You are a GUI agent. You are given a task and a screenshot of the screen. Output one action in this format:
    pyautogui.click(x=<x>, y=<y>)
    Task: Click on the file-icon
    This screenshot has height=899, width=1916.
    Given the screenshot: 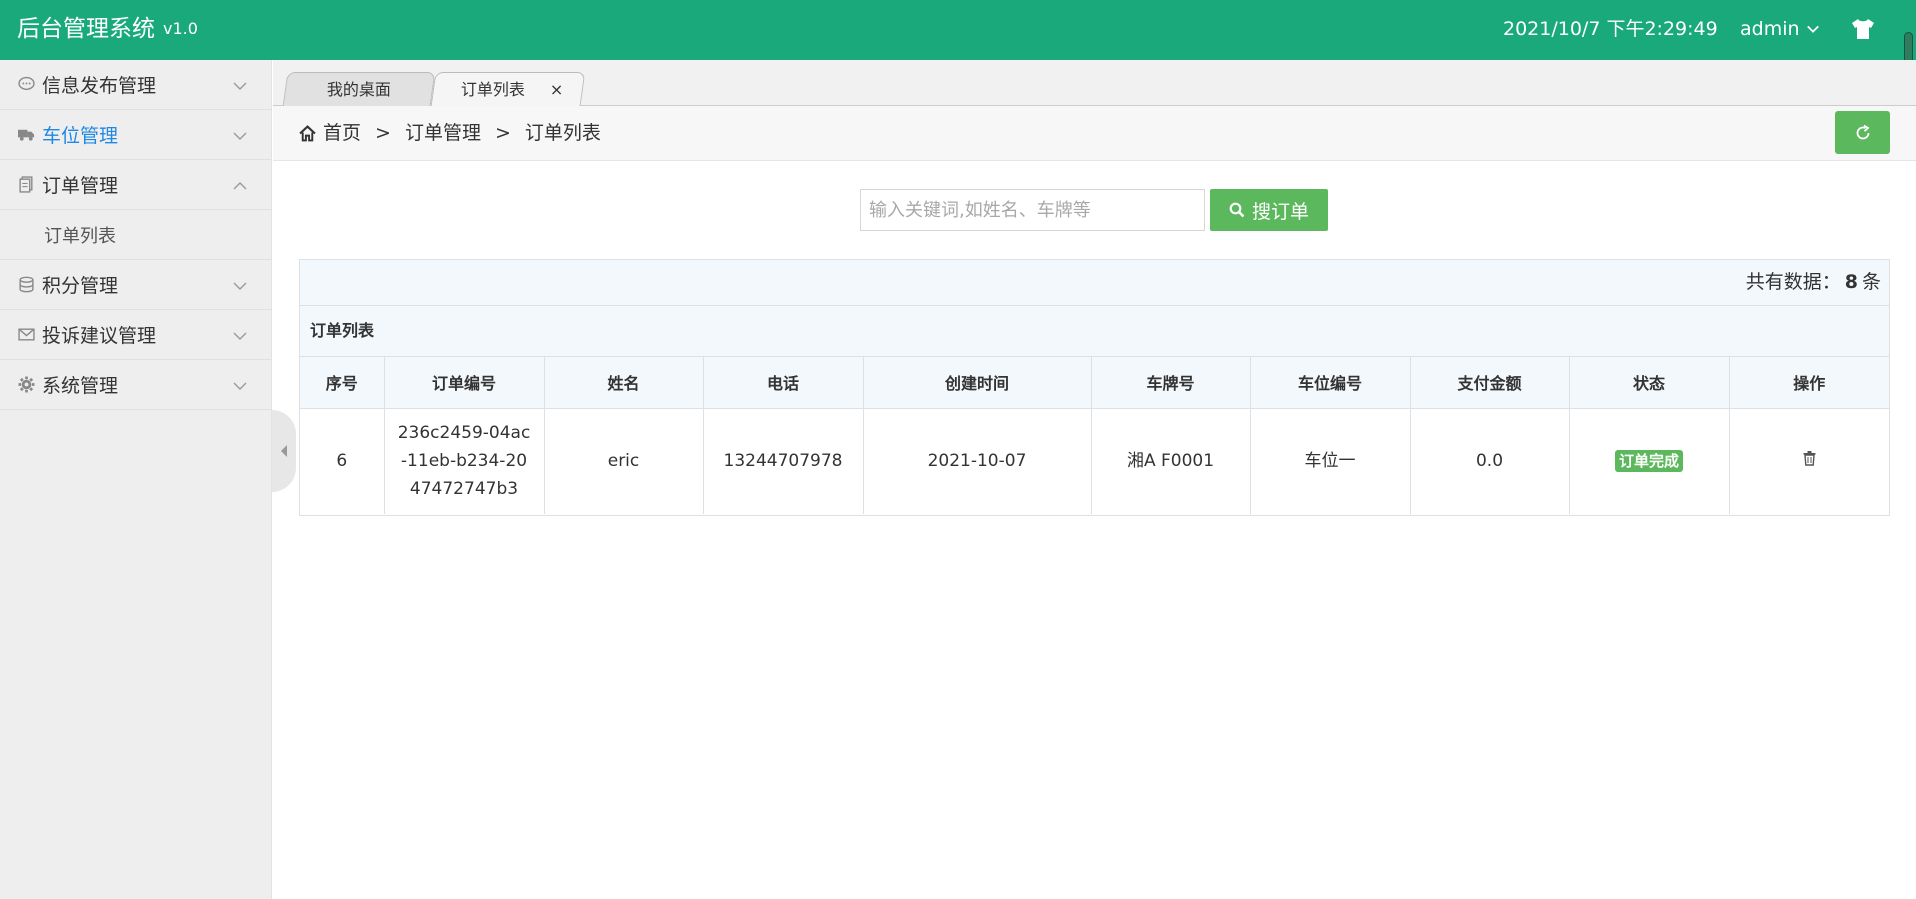 What is the action you would take?
    pyautogui.click(x=26, y=184)
    